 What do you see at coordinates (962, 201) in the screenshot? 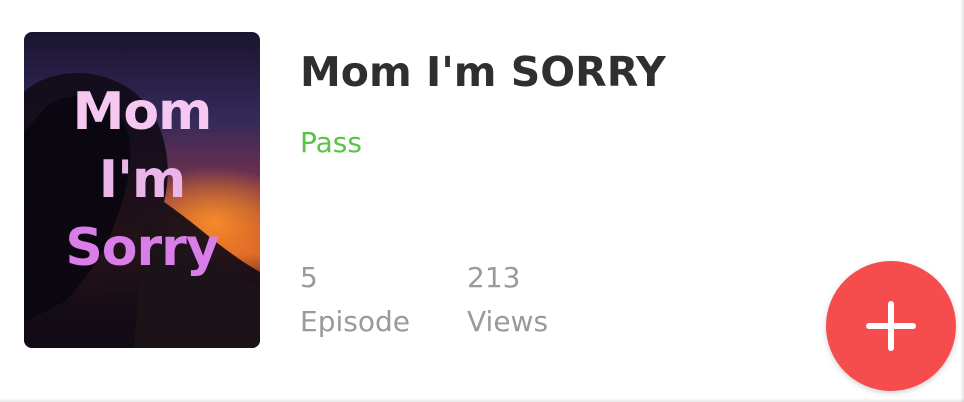
I see `card-edge-shadow` at bounding box center [962, 201].